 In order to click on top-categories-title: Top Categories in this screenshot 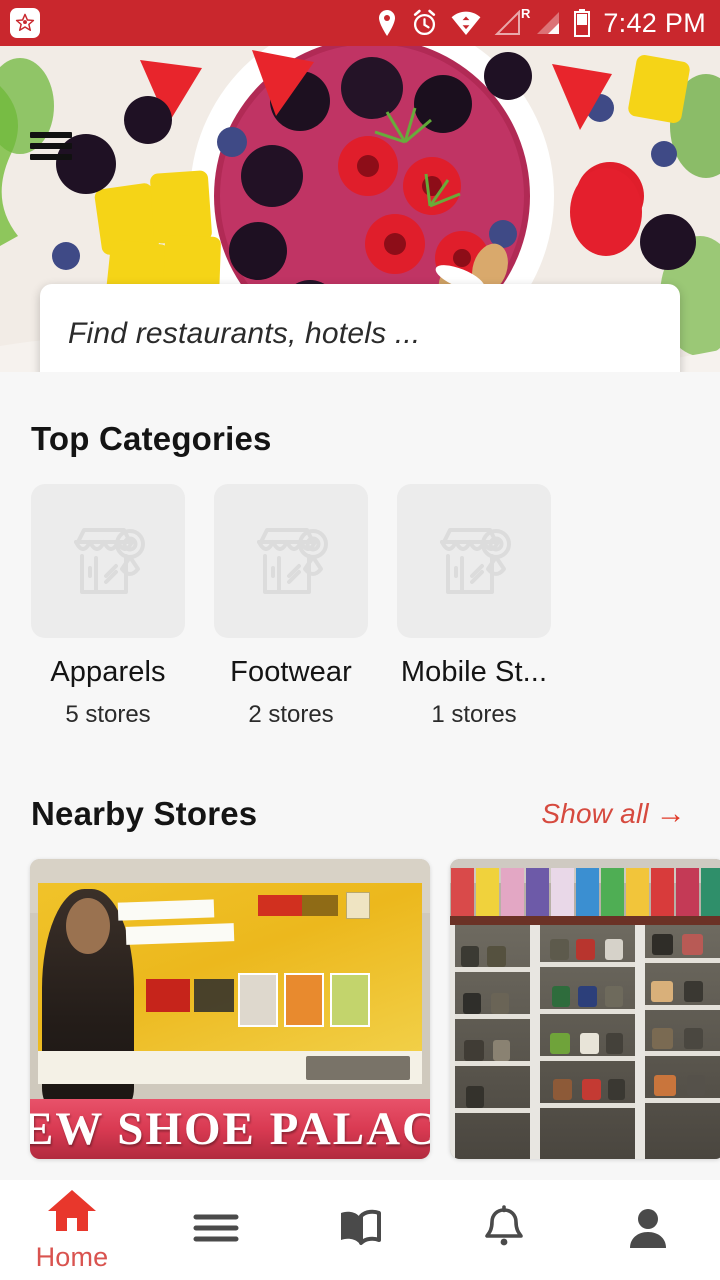, I will do `click(151, 438)`.